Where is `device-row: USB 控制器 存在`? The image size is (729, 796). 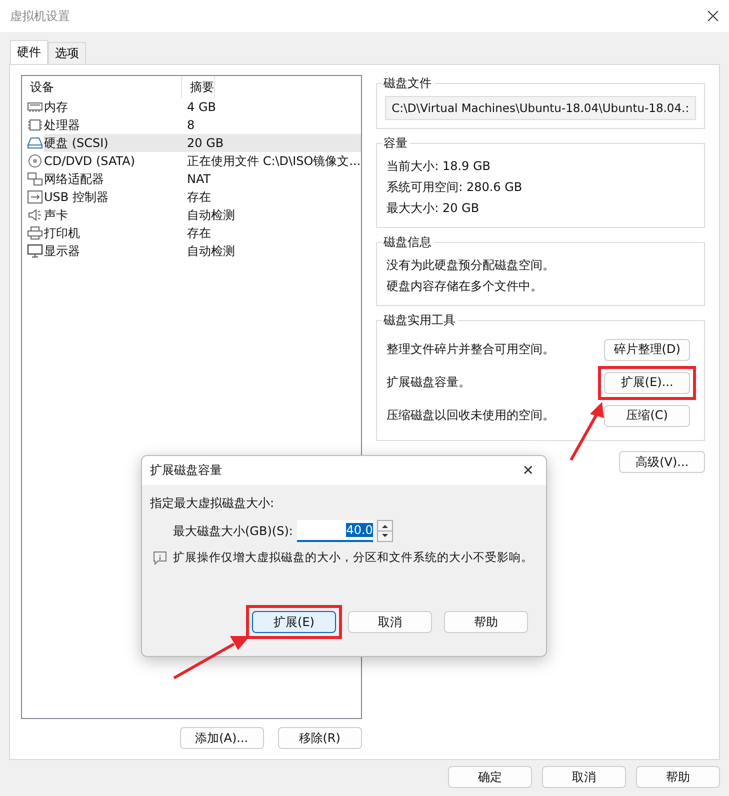 device-row: USB 控制器 存在 is located at coordinates (191, 197).